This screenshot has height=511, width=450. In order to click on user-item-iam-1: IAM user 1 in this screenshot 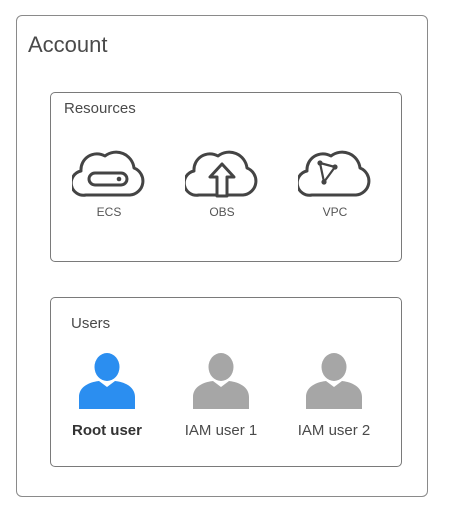, I will do `click(221, 394)`.